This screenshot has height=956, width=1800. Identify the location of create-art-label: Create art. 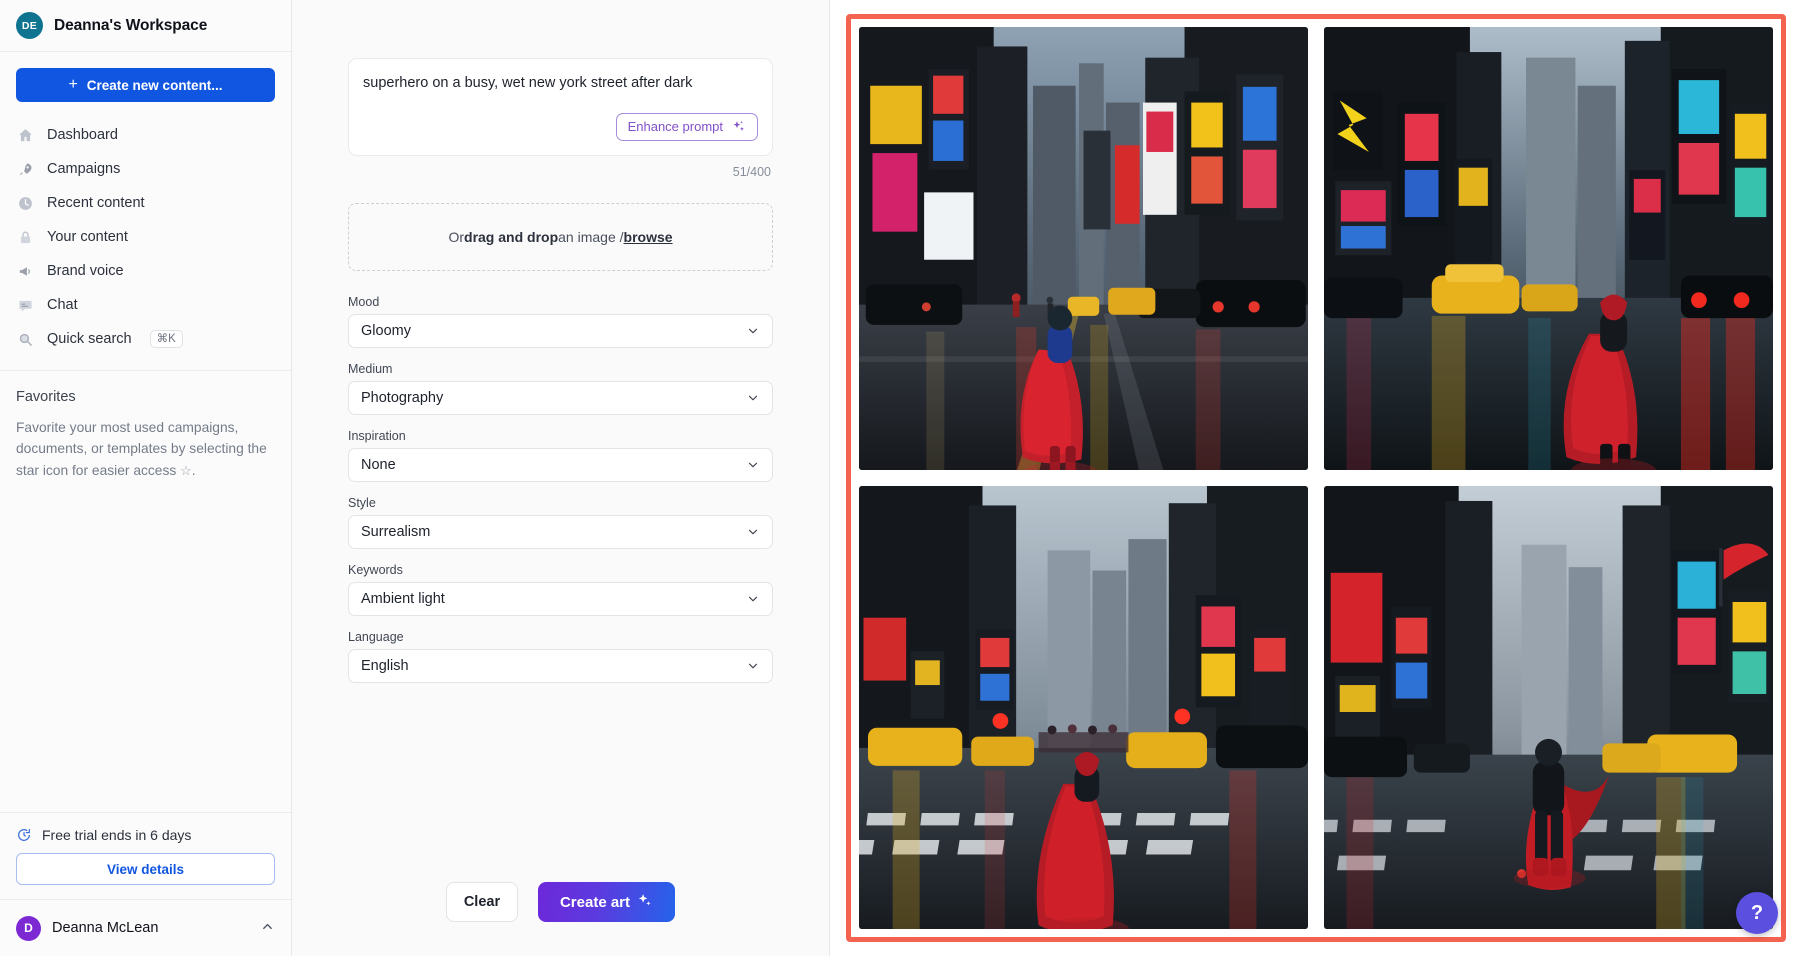
(595, 902).